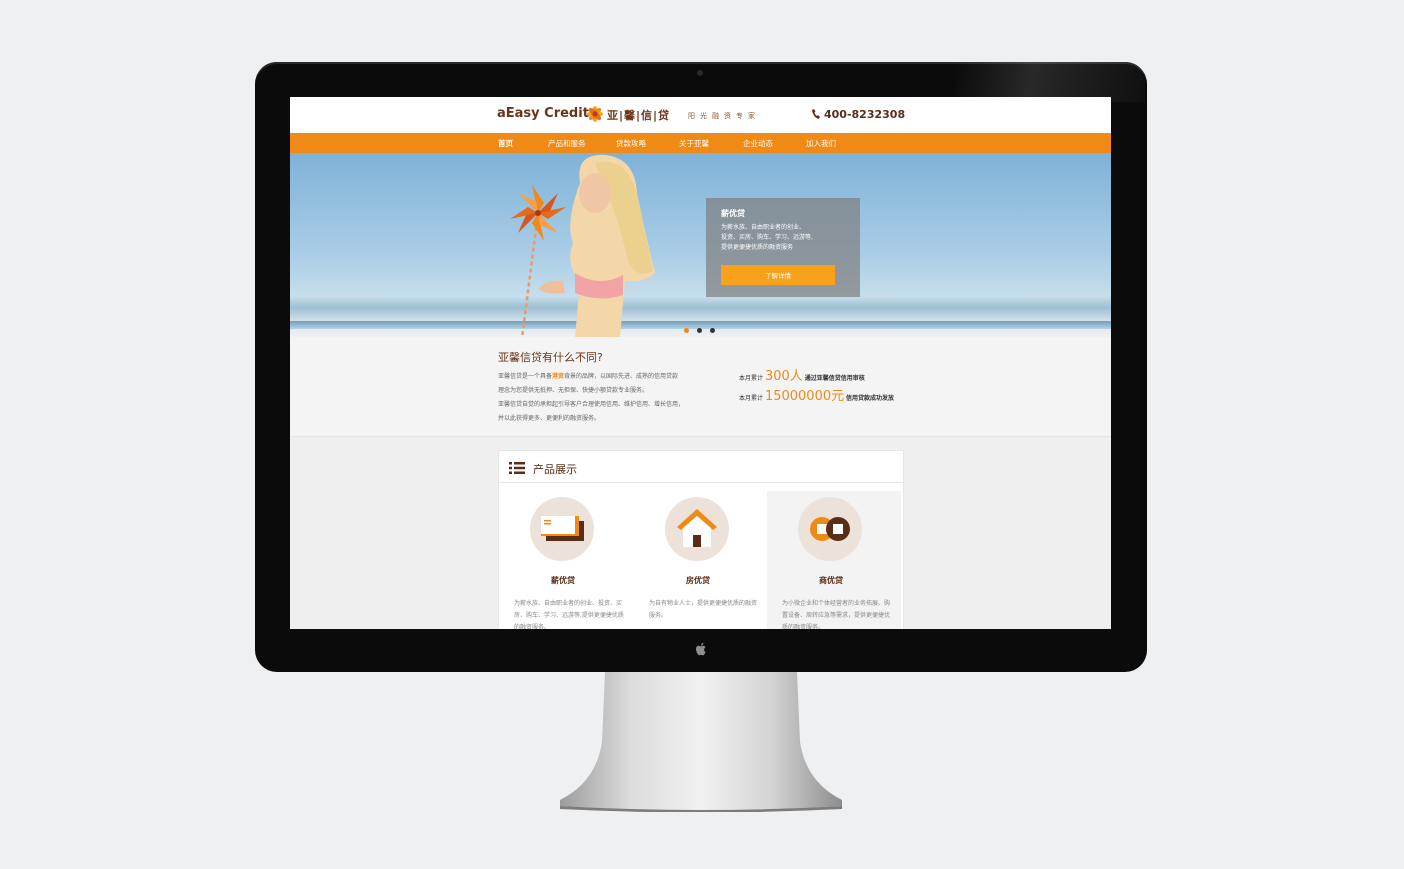 This screenshot has width=1404, height=869. What do you see at coordinates (567, 143) in the screenshot?
I see `nav-item-products: 产品和服务` at bounding box center [567, 143].